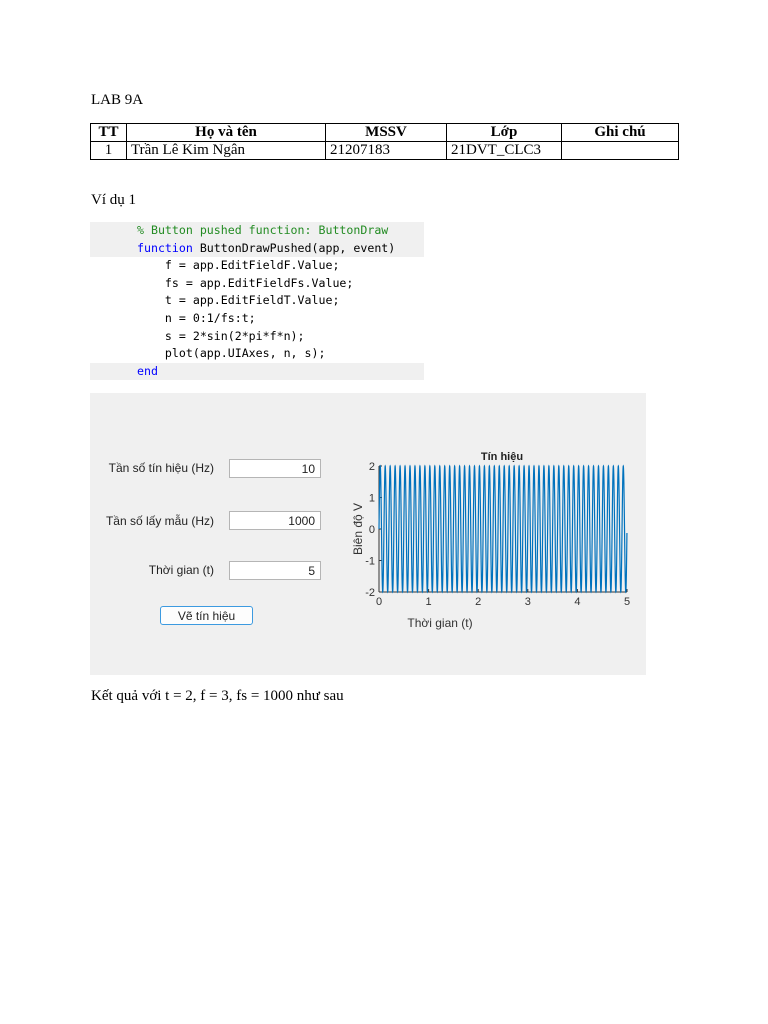 The height and width of the screenshot is (1024, 768). I want to click on x-tick-label: 3, so click(528, 602).